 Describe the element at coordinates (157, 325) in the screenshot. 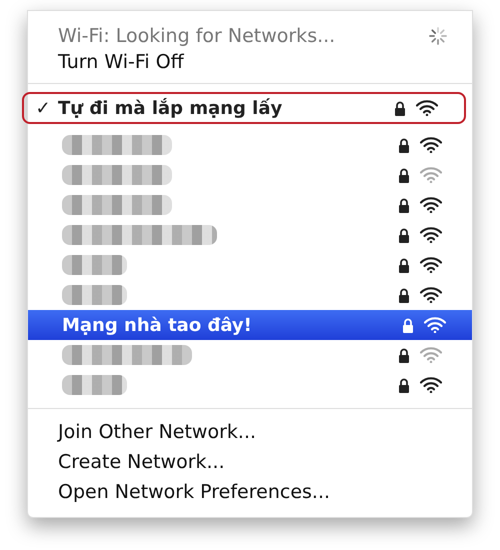

I see `network-name: Mạng nhà tao đây!` at that location.